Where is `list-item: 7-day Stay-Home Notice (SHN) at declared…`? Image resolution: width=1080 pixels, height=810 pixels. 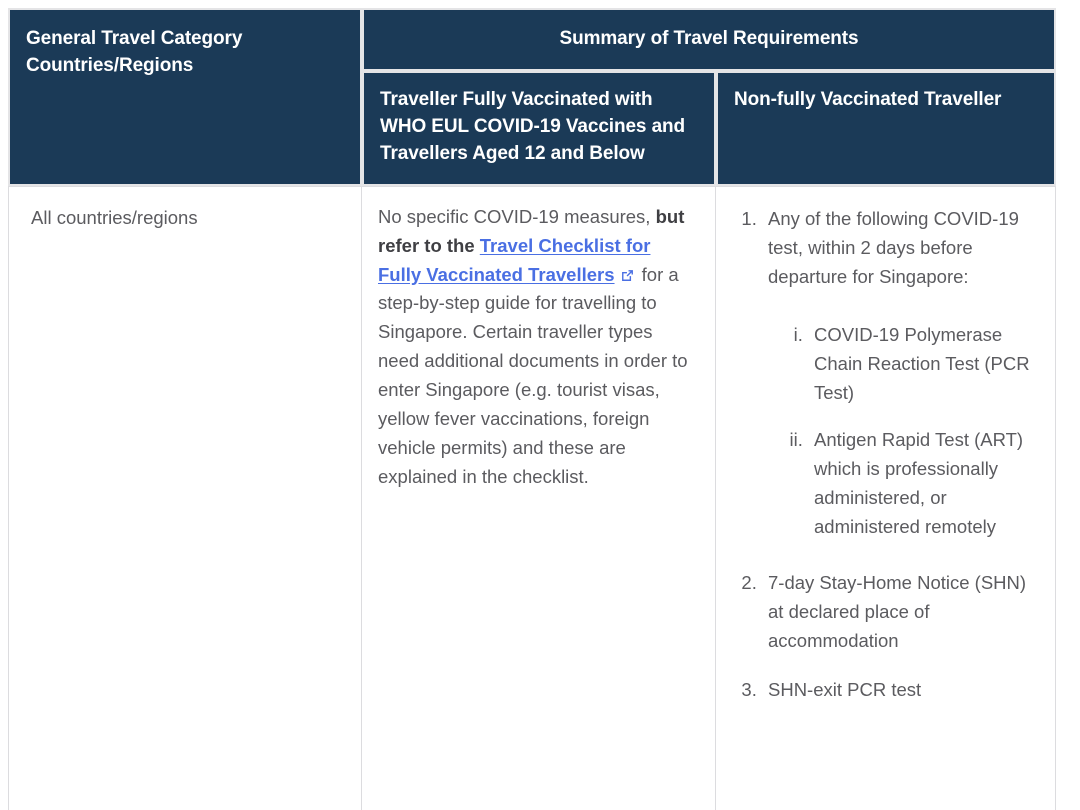 list-item: 7-day Stay-Home Notice (SHN) at declared… is located at coordinates (901, 612).